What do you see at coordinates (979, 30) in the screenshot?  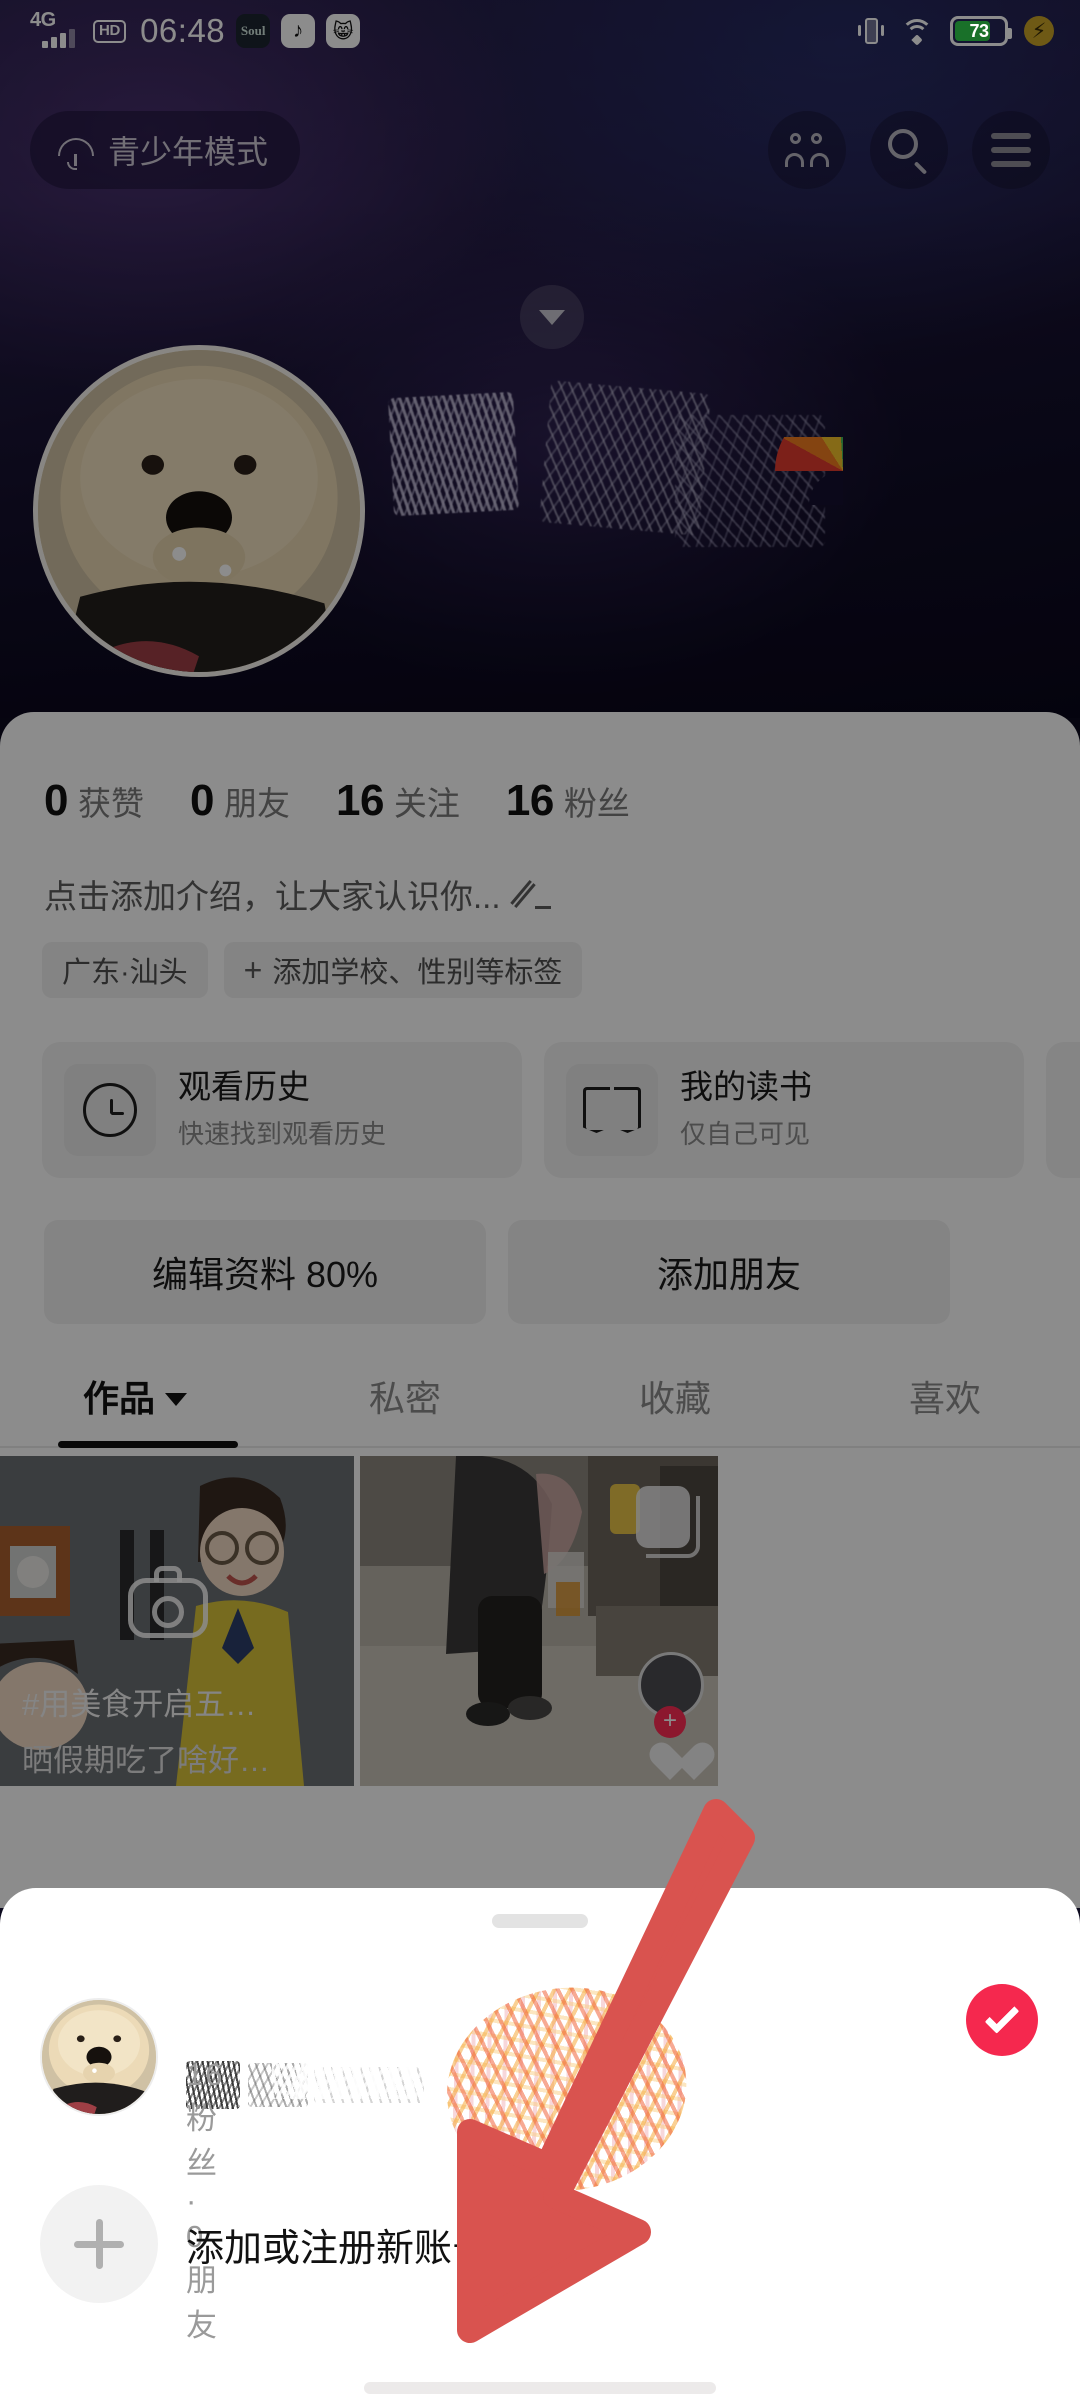 I see `battery-percent-label: 73` at bounding box center [979, 30].